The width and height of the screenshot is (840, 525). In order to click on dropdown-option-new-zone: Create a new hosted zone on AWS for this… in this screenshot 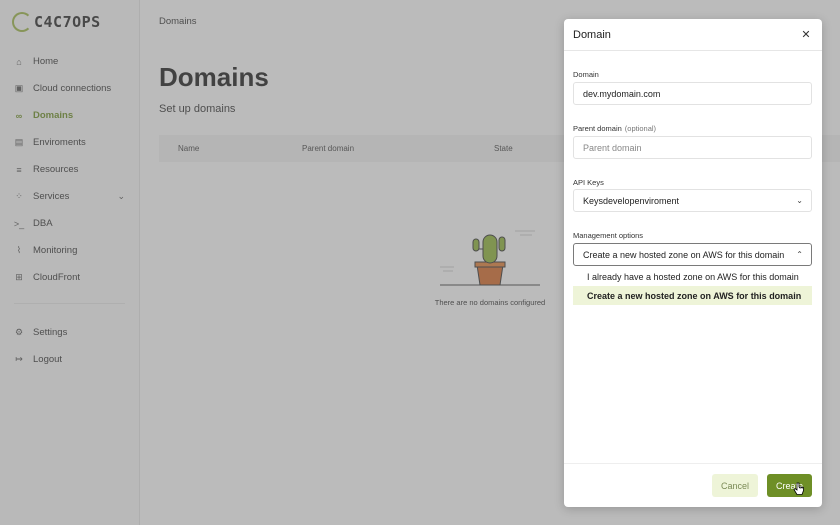, I will do `click(692, 295)`.